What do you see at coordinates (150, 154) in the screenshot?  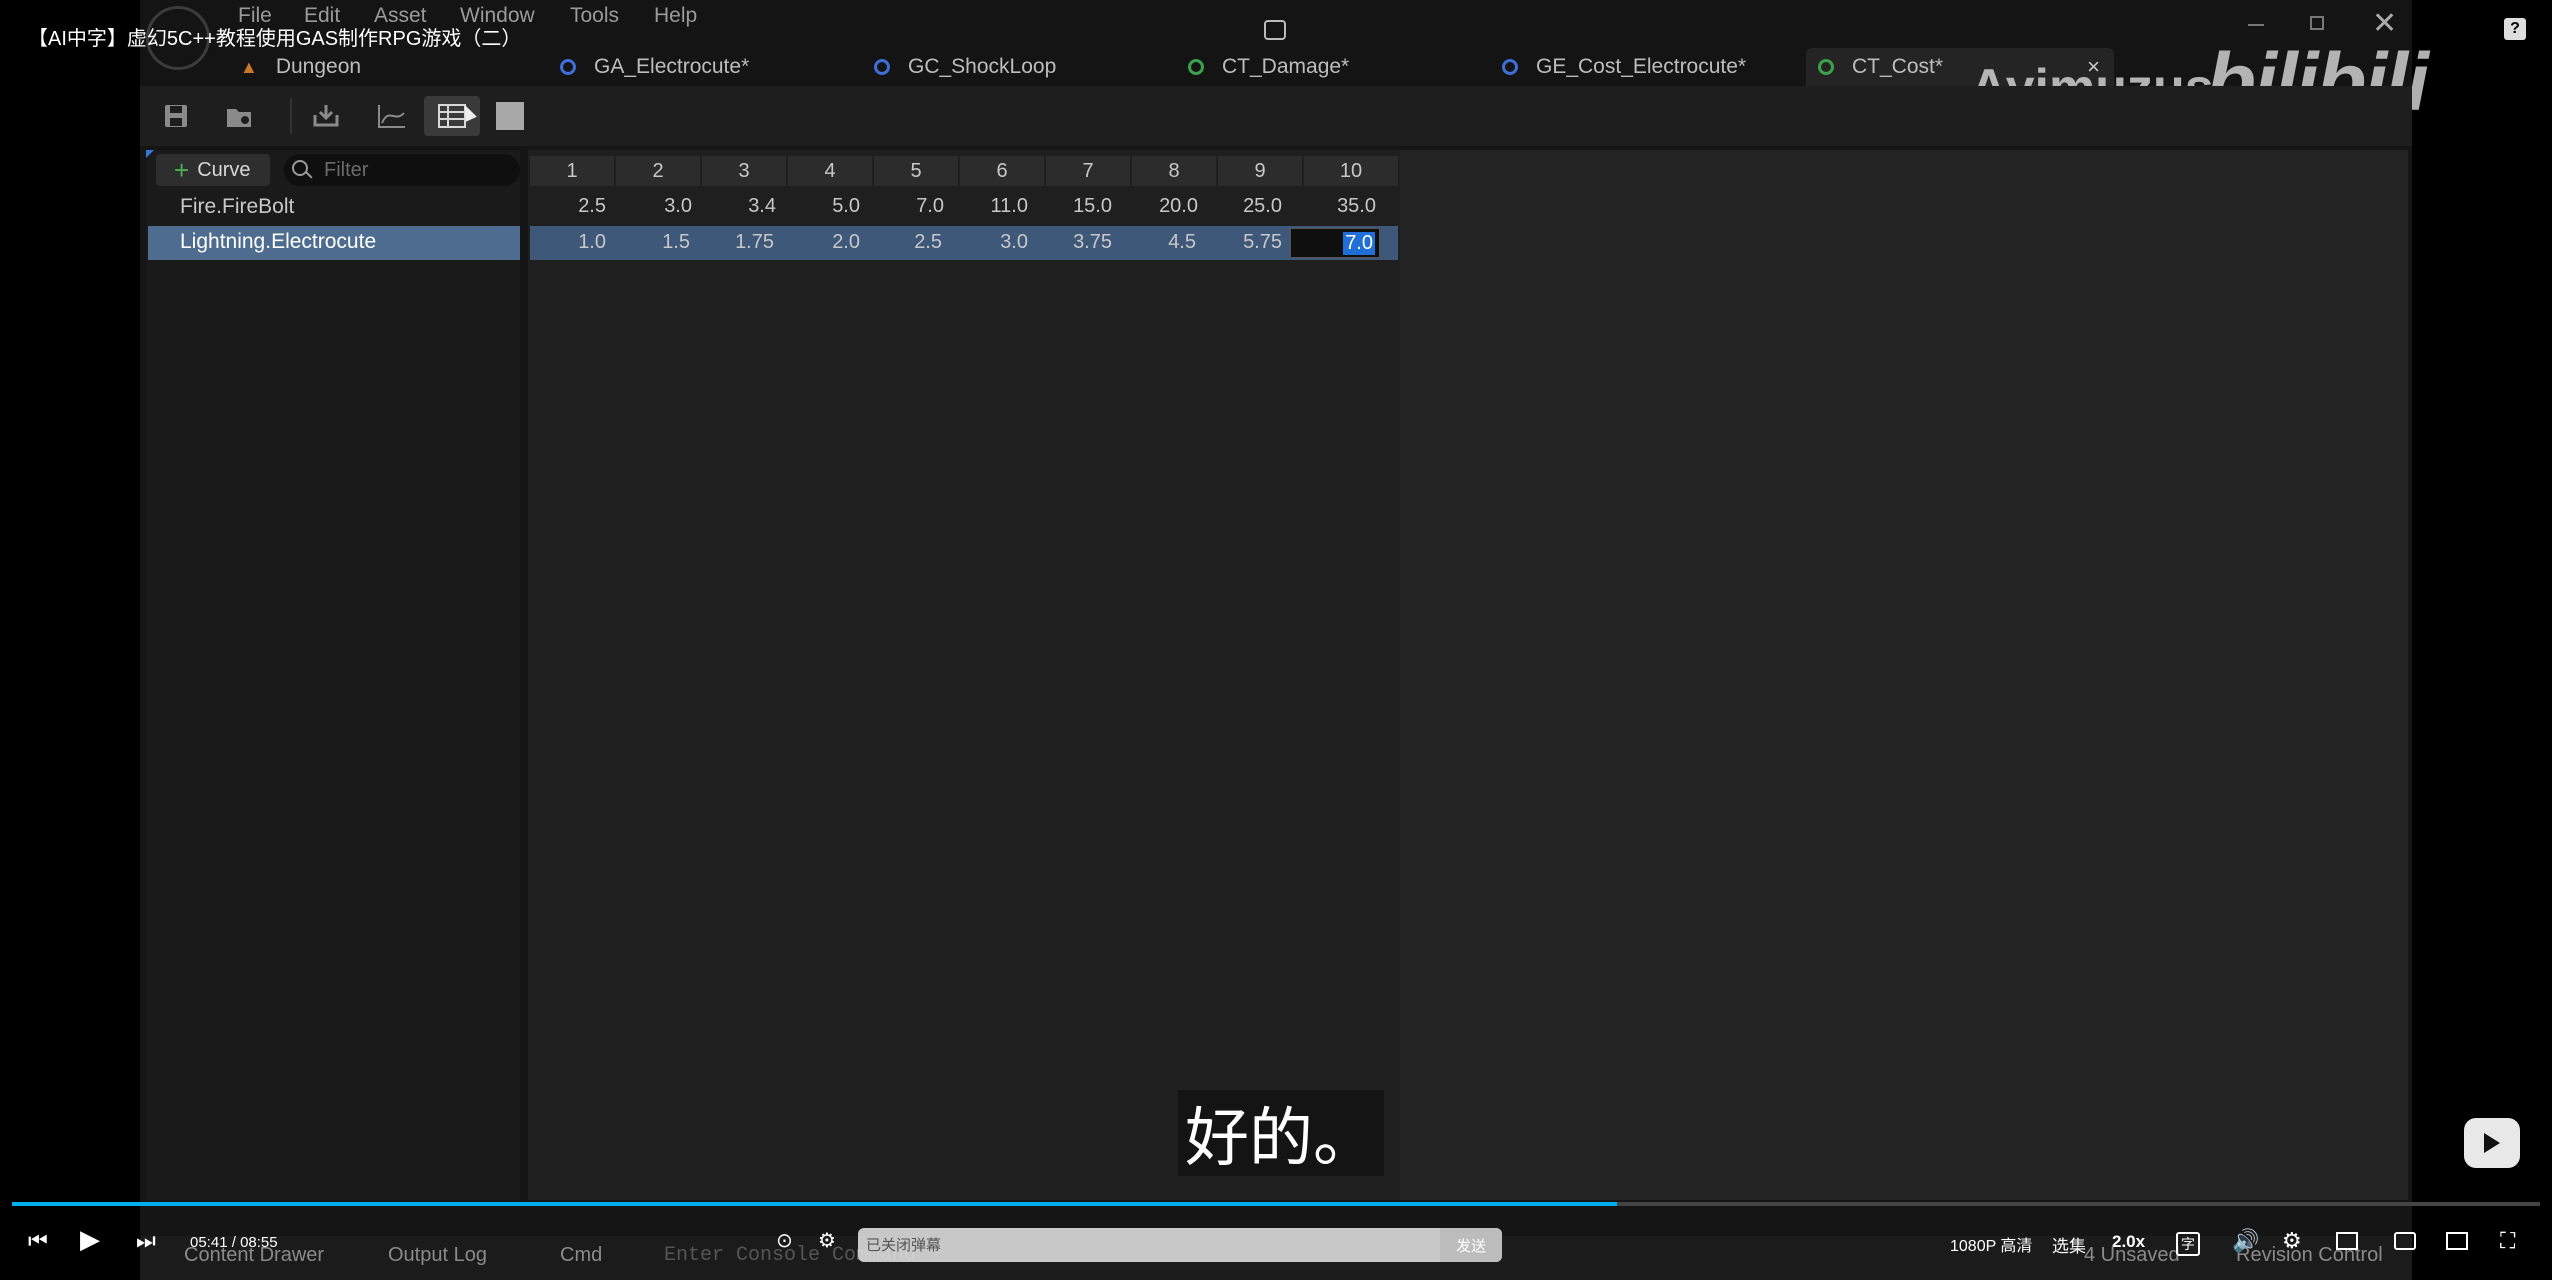 I see `corner-indicator` at bounding box center [150, 154].